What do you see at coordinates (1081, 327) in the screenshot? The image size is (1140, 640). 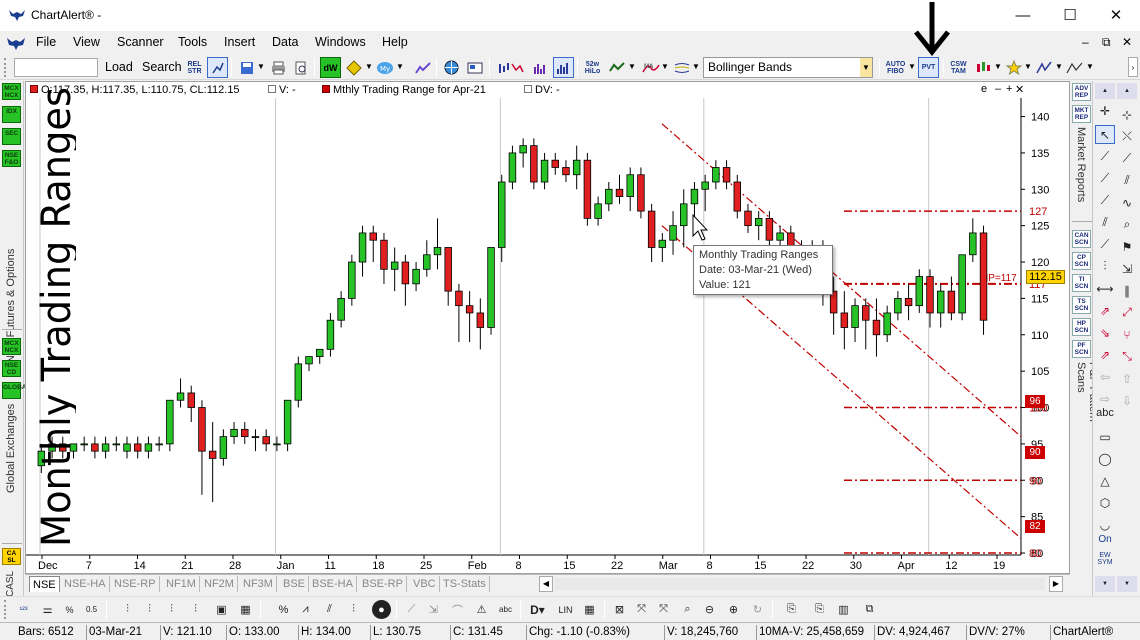 I see `hp-scn-badge: HP SCN` at bounding box center [1081, 327].